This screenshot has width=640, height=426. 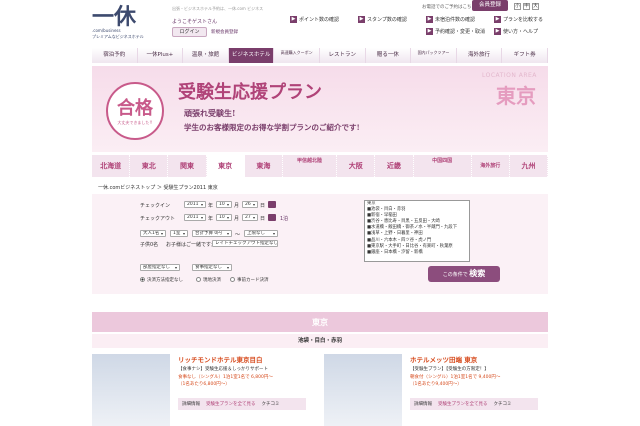 I want to click on adults-select: 大人1名, so click(x=153, y=233).